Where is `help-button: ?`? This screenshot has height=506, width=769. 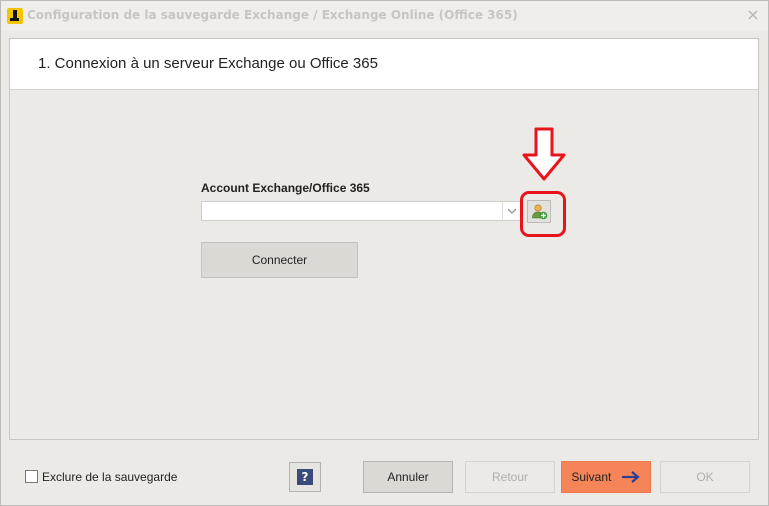 help-button: ? is located at coordinates (305, 477).